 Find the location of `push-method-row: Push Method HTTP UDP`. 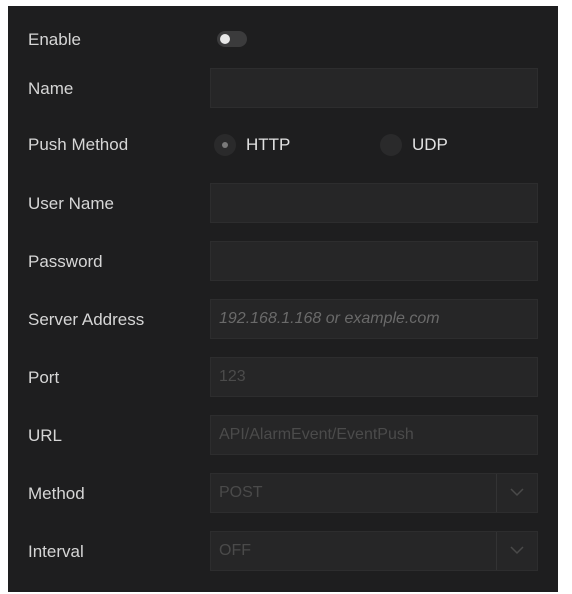

push-method-row: Push Method HTTP UDP is located at coordinates (283, 145).